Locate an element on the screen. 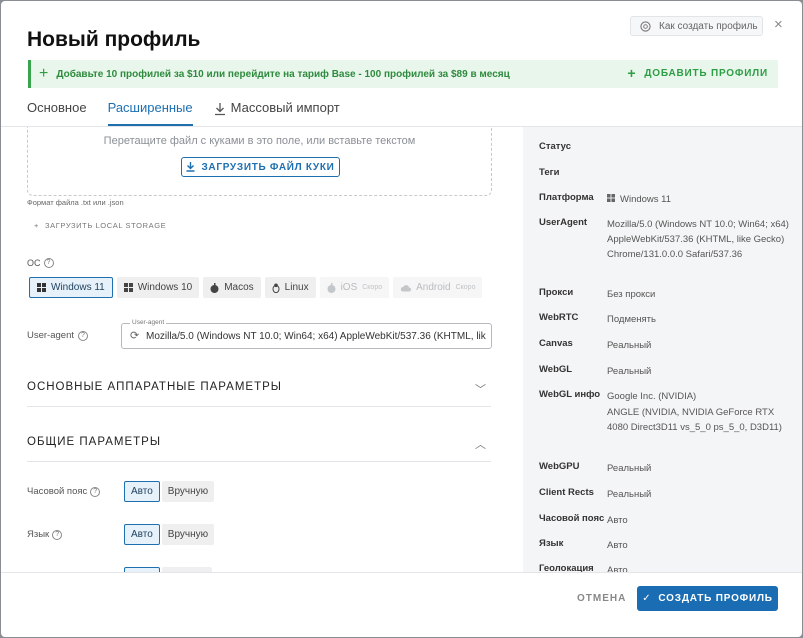 The image size is (803, 638). os-label: ОС ? is located at coordinates (40, 263).